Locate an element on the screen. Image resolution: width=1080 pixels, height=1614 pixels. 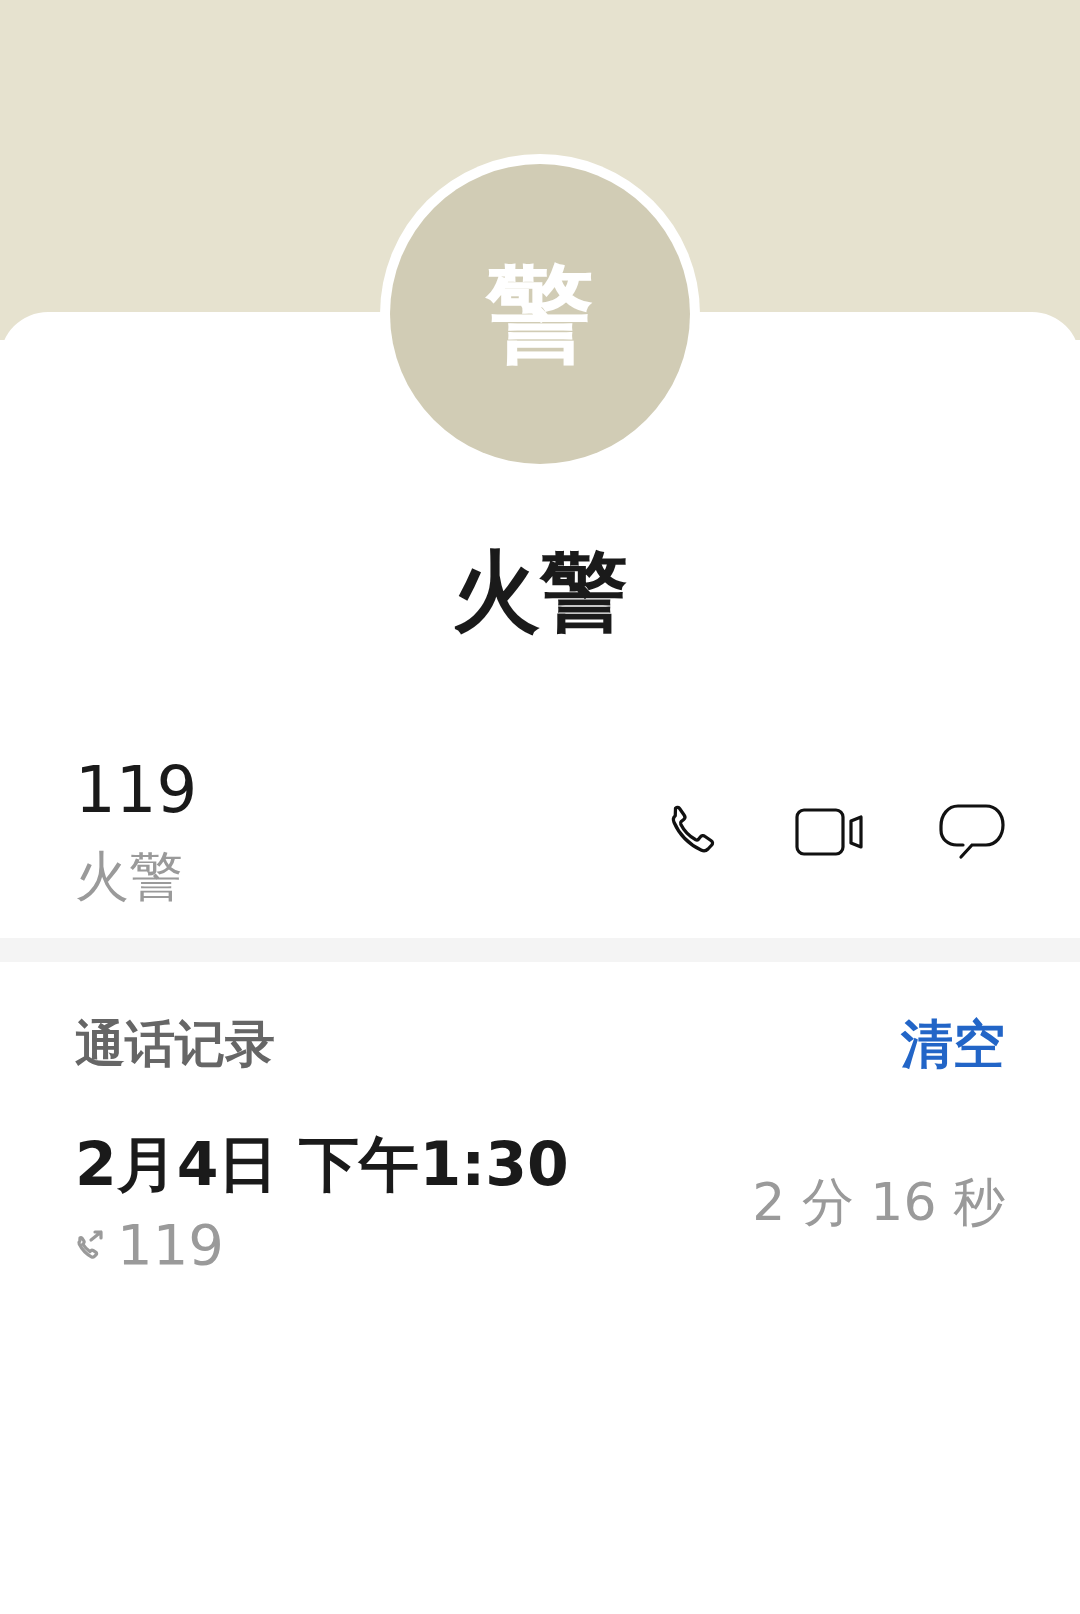
phone-label: 火警 is located at coordinates (129, 877).